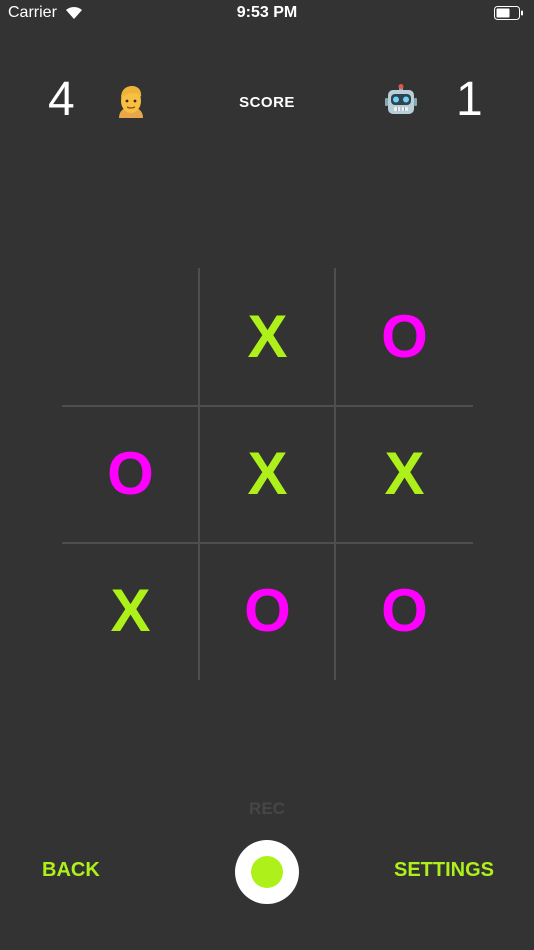 The width and height of the screenshot is (534, 950). What do you see at coordinates (404, 473) in the screenshot?
I see `board-cell-5: X` at bounding box center [404, 473].